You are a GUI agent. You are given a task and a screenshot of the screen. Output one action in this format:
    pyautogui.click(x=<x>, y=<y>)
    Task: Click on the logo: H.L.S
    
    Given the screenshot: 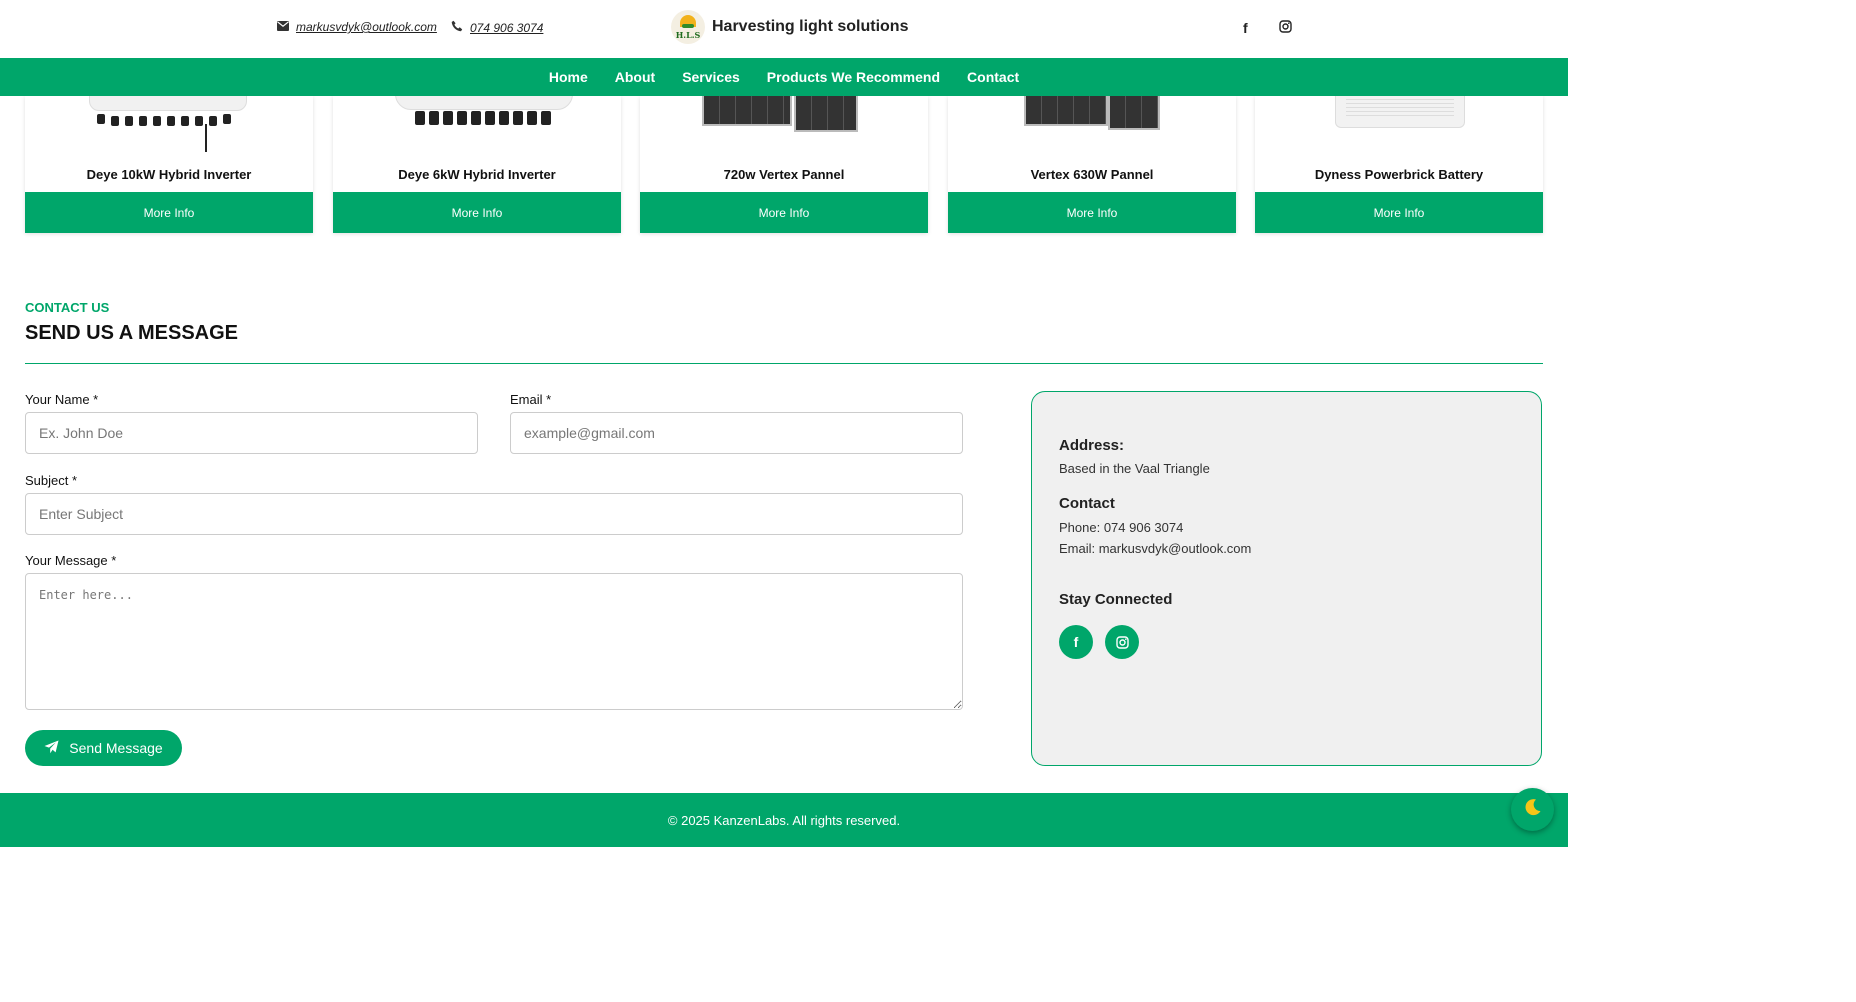 What is the action you would take?
    pyautogui.click(x=688, y=27)
    